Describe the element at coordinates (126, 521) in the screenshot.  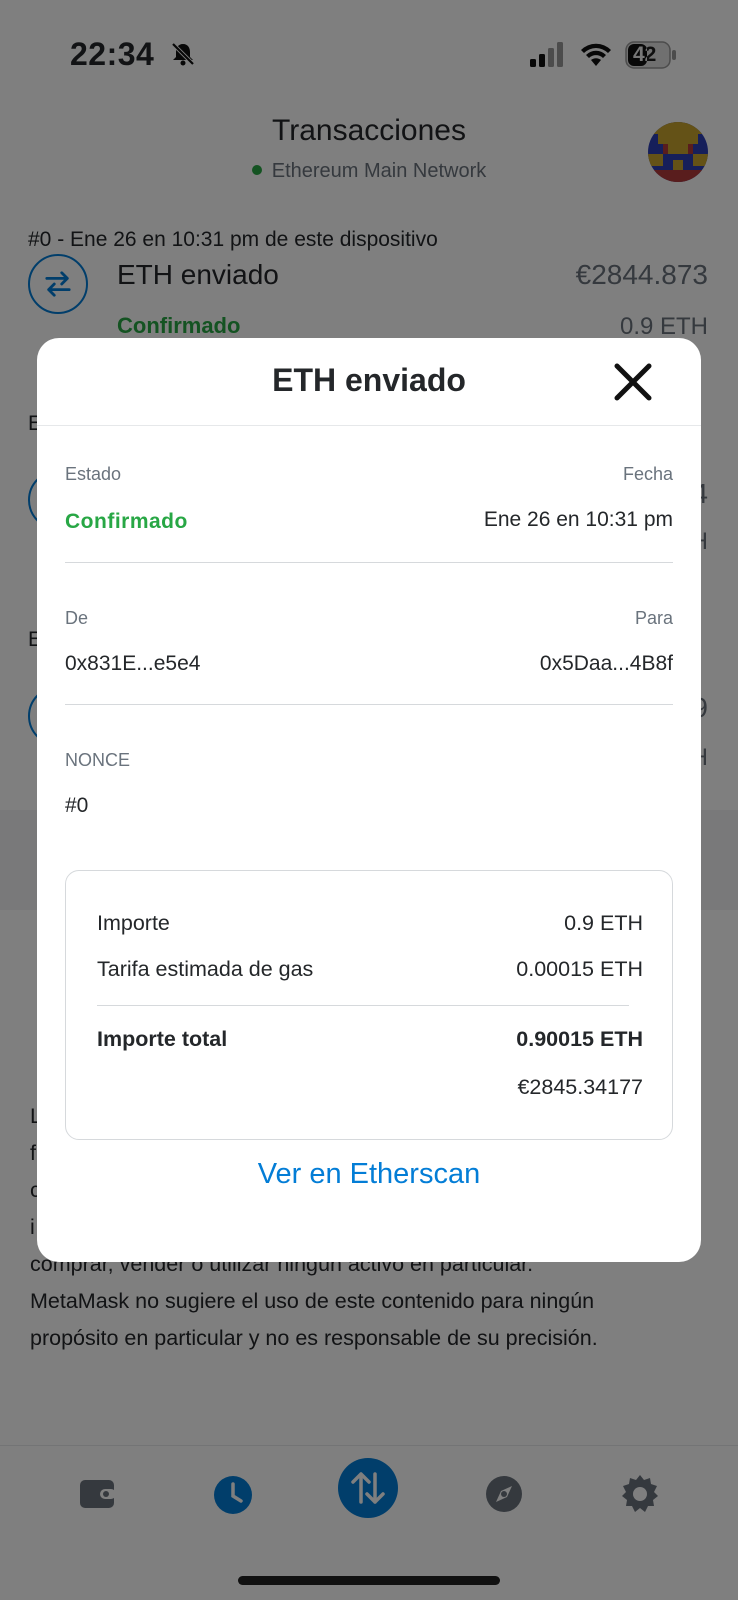
I see `status-value: Confirmado` at that location.